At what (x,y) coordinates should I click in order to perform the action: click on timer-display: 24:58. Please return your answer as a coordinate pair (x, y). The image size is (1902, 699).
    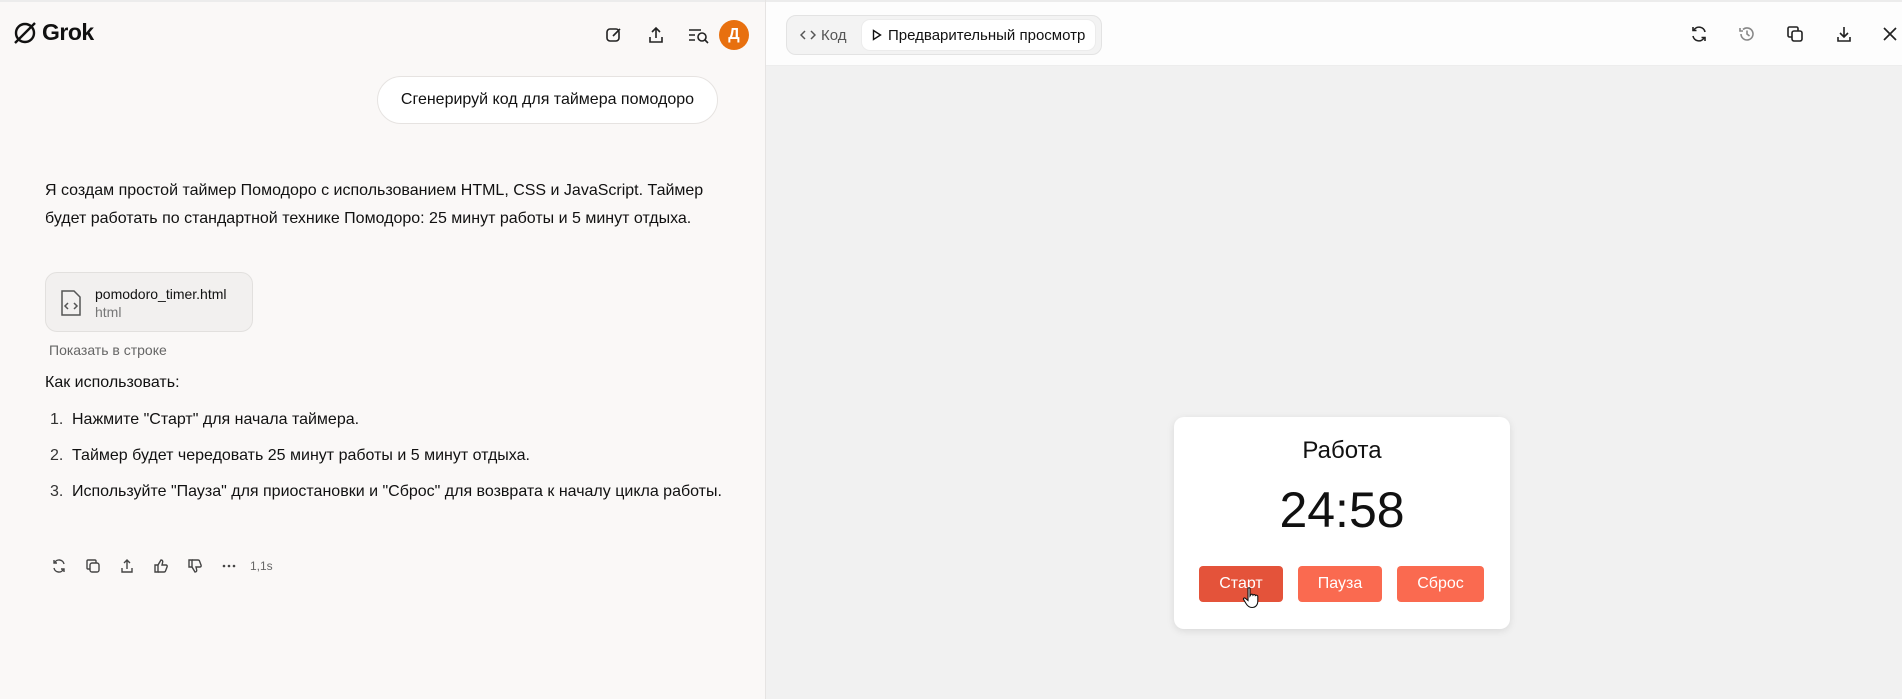
    Looking at the image, I should click on (1342, 510).